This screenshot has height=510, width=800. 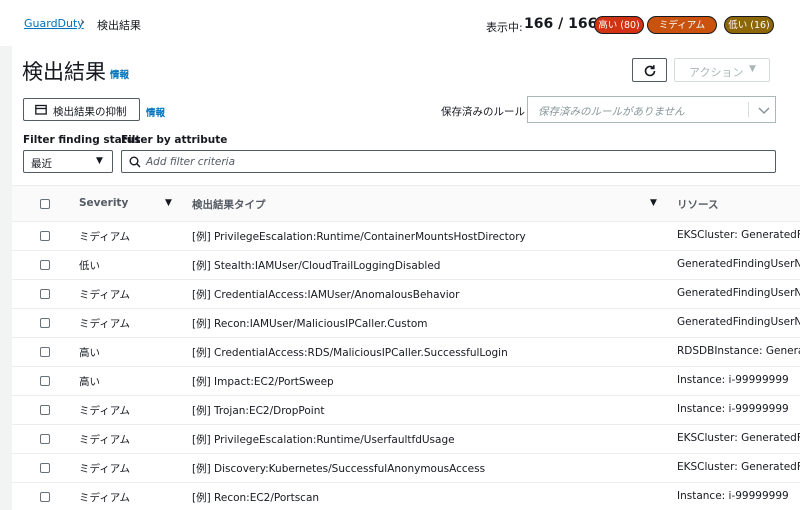 I want to click on page-title: 検出結果, so click(x=64, y=72).